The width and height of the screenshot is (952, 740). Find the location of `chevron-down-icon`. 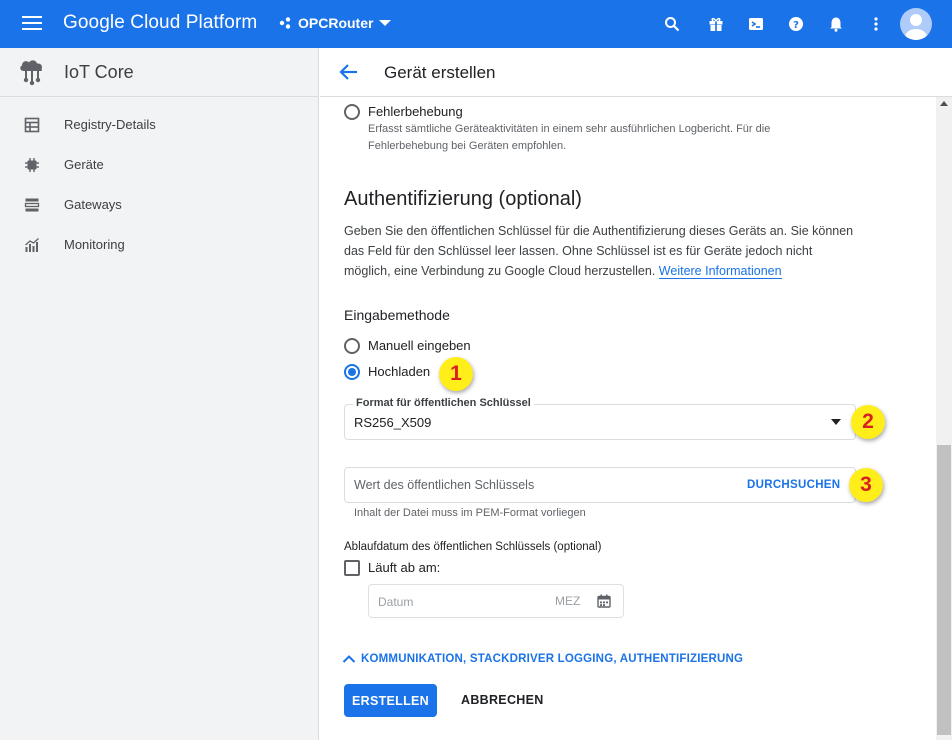

chevron-down-icon is located at coordinates (385, 23).